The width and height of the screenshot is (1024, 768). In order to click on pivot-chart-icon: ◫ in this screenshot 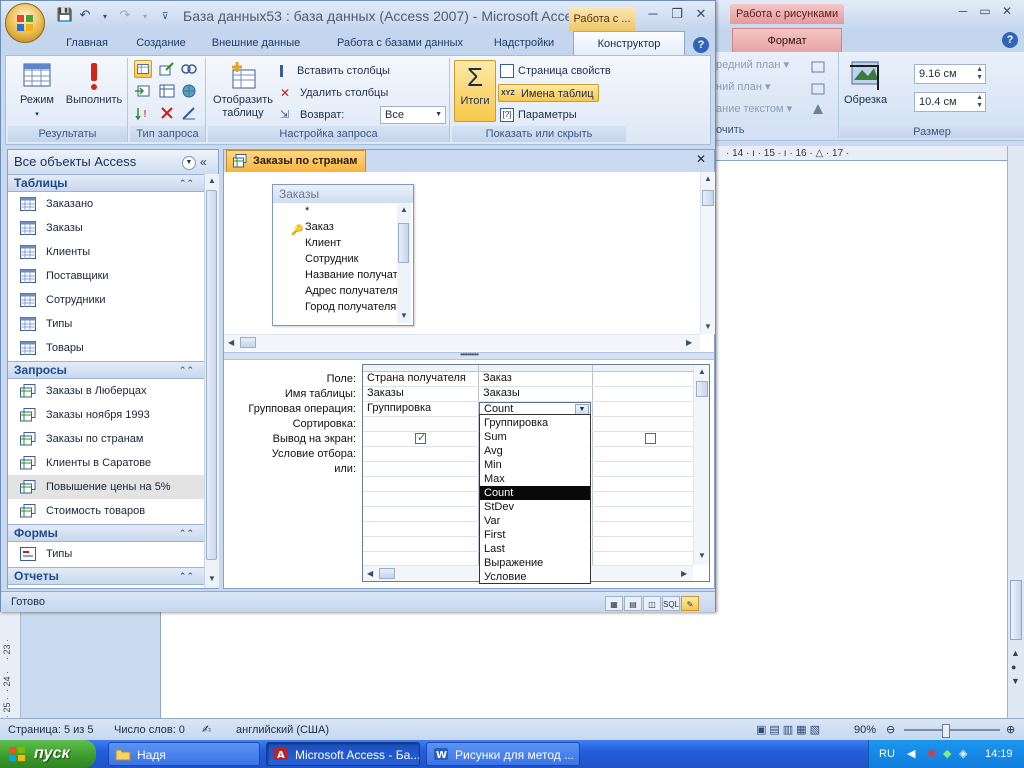, I will do `click(652, 603)`.